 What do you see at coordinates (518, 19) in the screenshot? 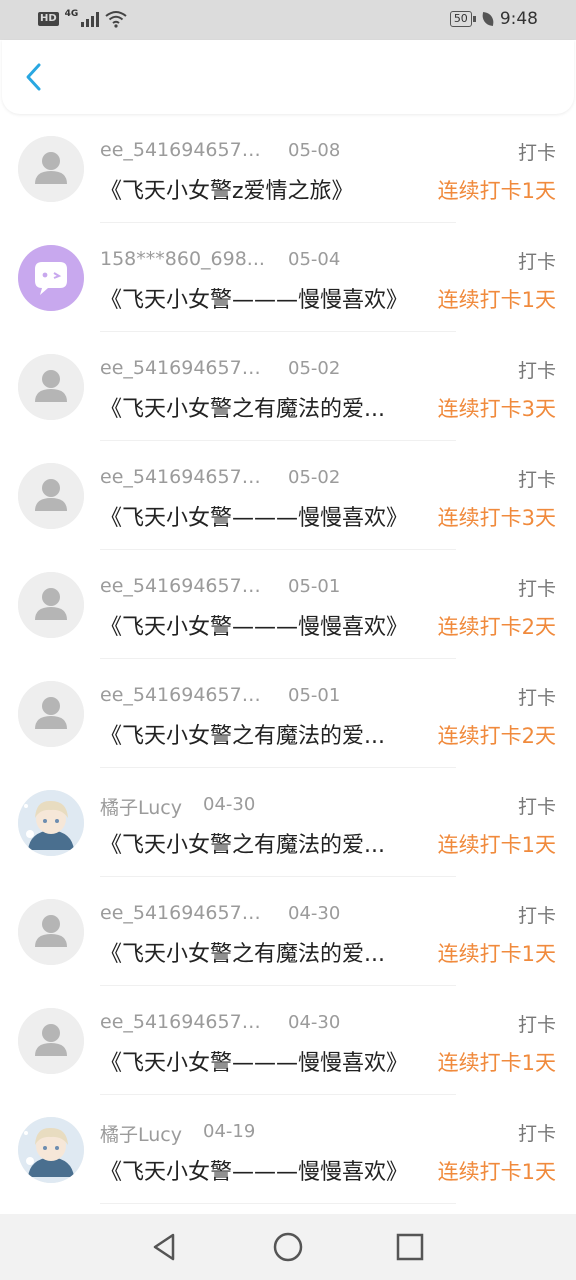
I see `clock: 9:48` at bounding box center [518, 19].